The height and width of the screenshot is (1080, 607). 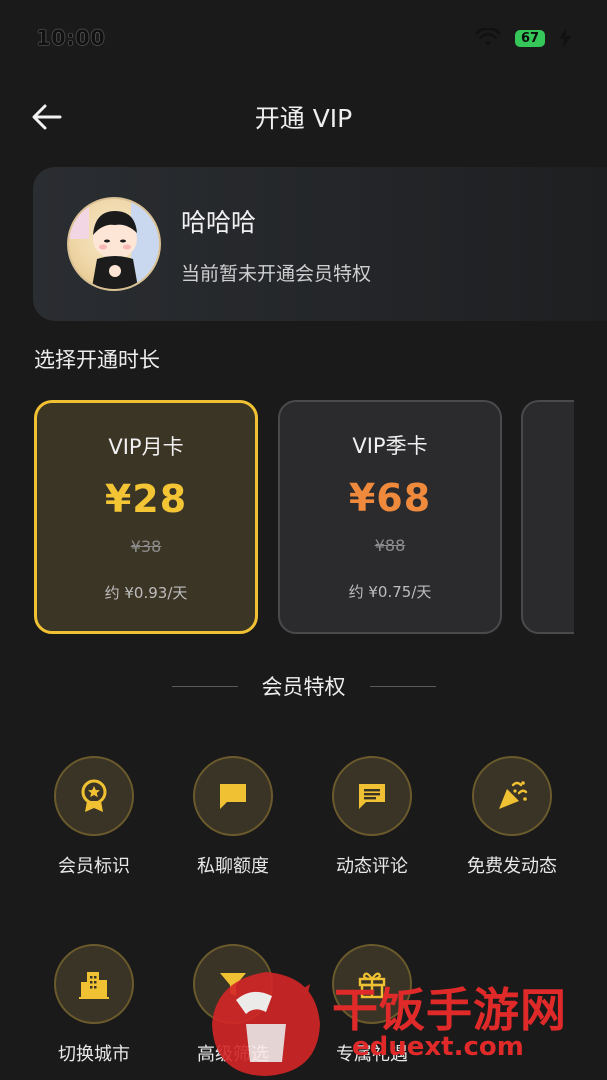 I want to click on plan-card-next, so click(x=547, y=517).